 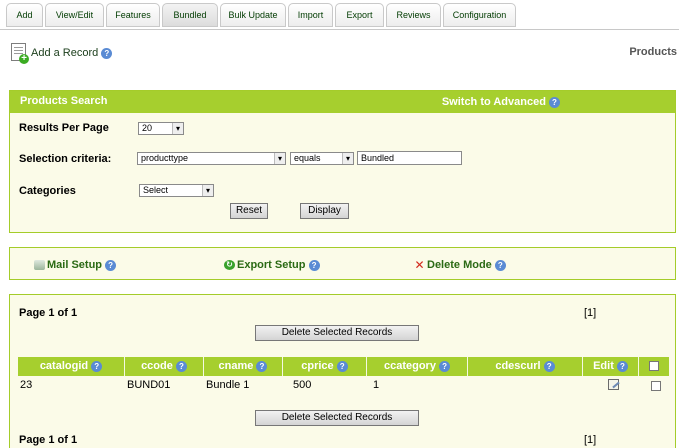 I want to click on delete-mode-label: Delete Mode, so click(x=459, y=265).